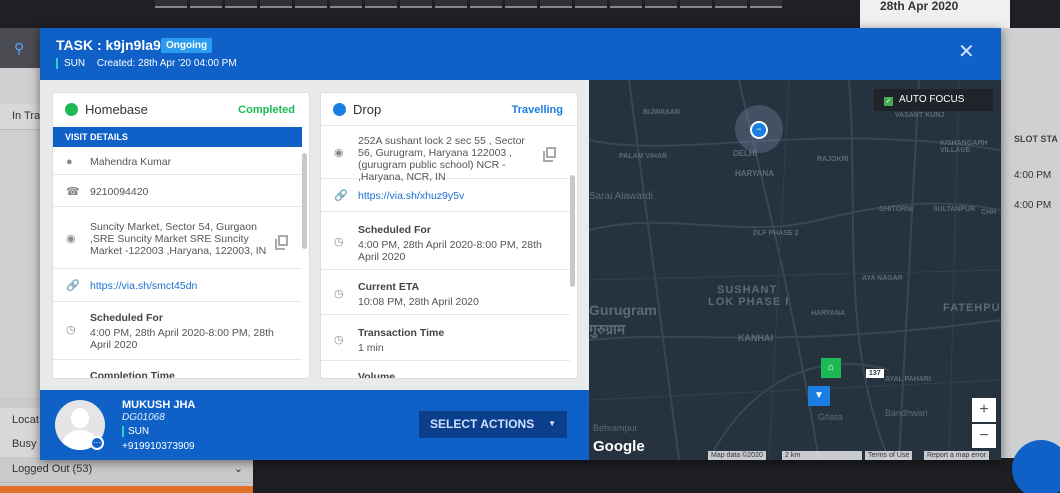  Describe the element at coordinates (97, 443) in the screenshot. I see `more-icon: ⋯` at that location.